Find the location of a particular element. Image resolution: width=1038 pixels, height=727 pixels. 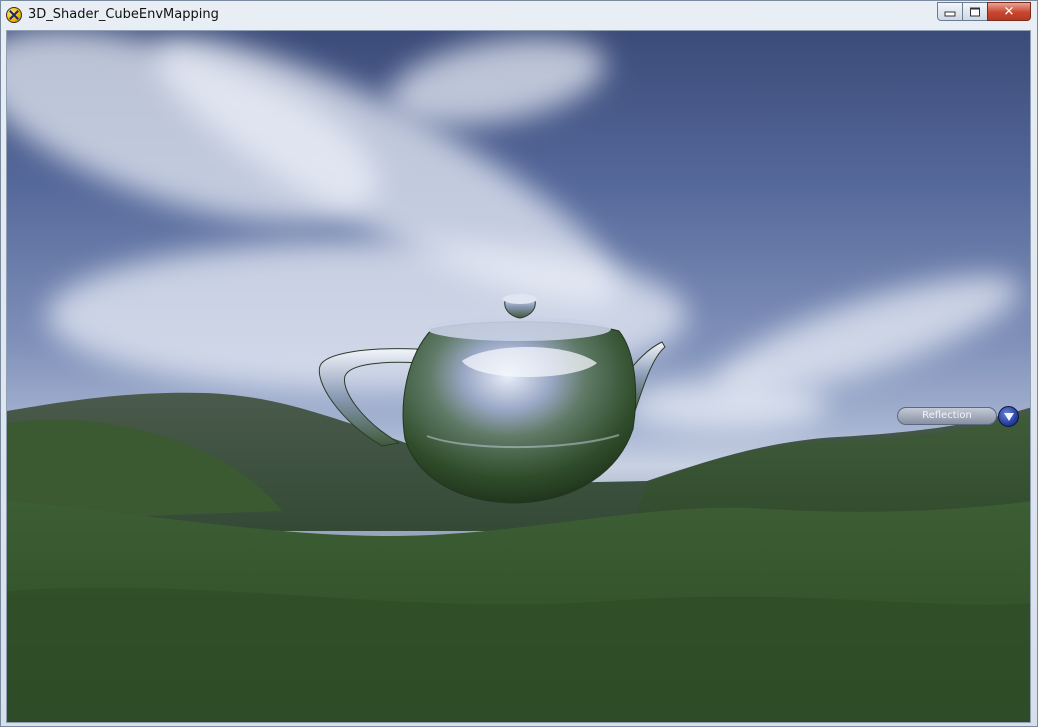

minimize-icon is located at coordinates (950, 14).